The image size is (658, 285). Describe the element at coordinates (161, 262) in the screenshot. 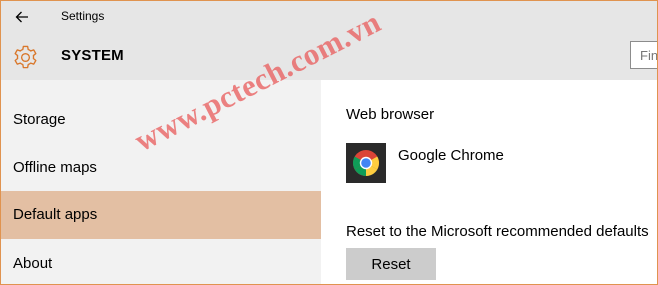

I see `sidebar-item-about: About` at that location.